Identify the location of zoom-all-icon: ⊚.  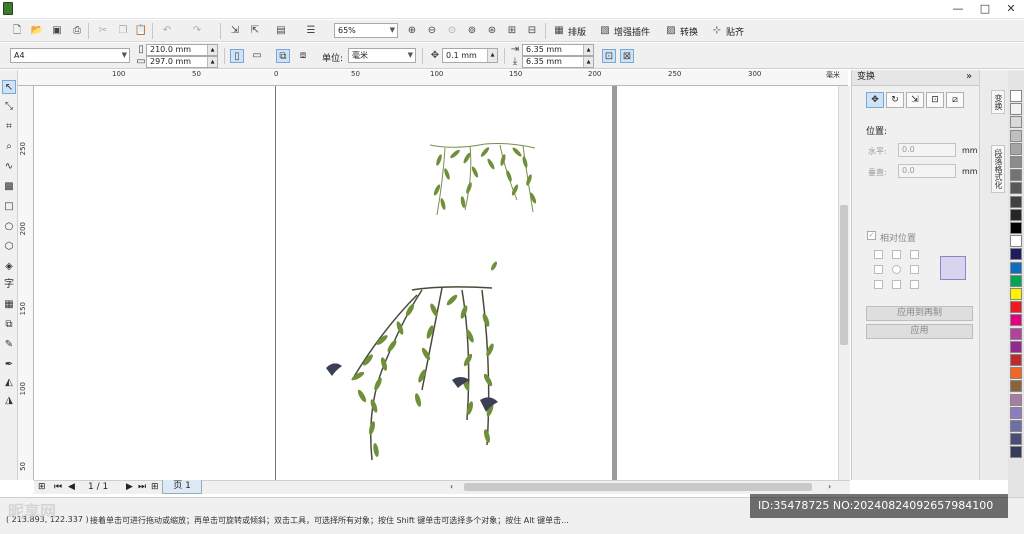
(472, 31).